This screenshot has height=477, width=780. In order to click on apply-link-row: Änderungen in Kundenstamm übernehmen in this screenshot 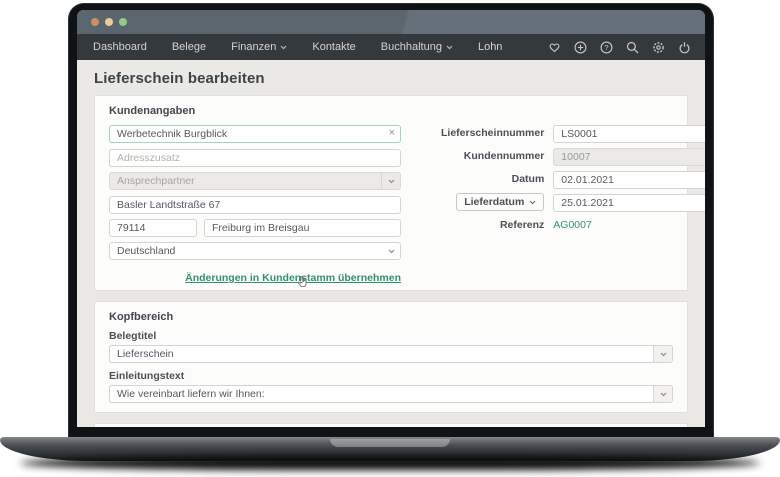, I will do `click(255, 276)`.